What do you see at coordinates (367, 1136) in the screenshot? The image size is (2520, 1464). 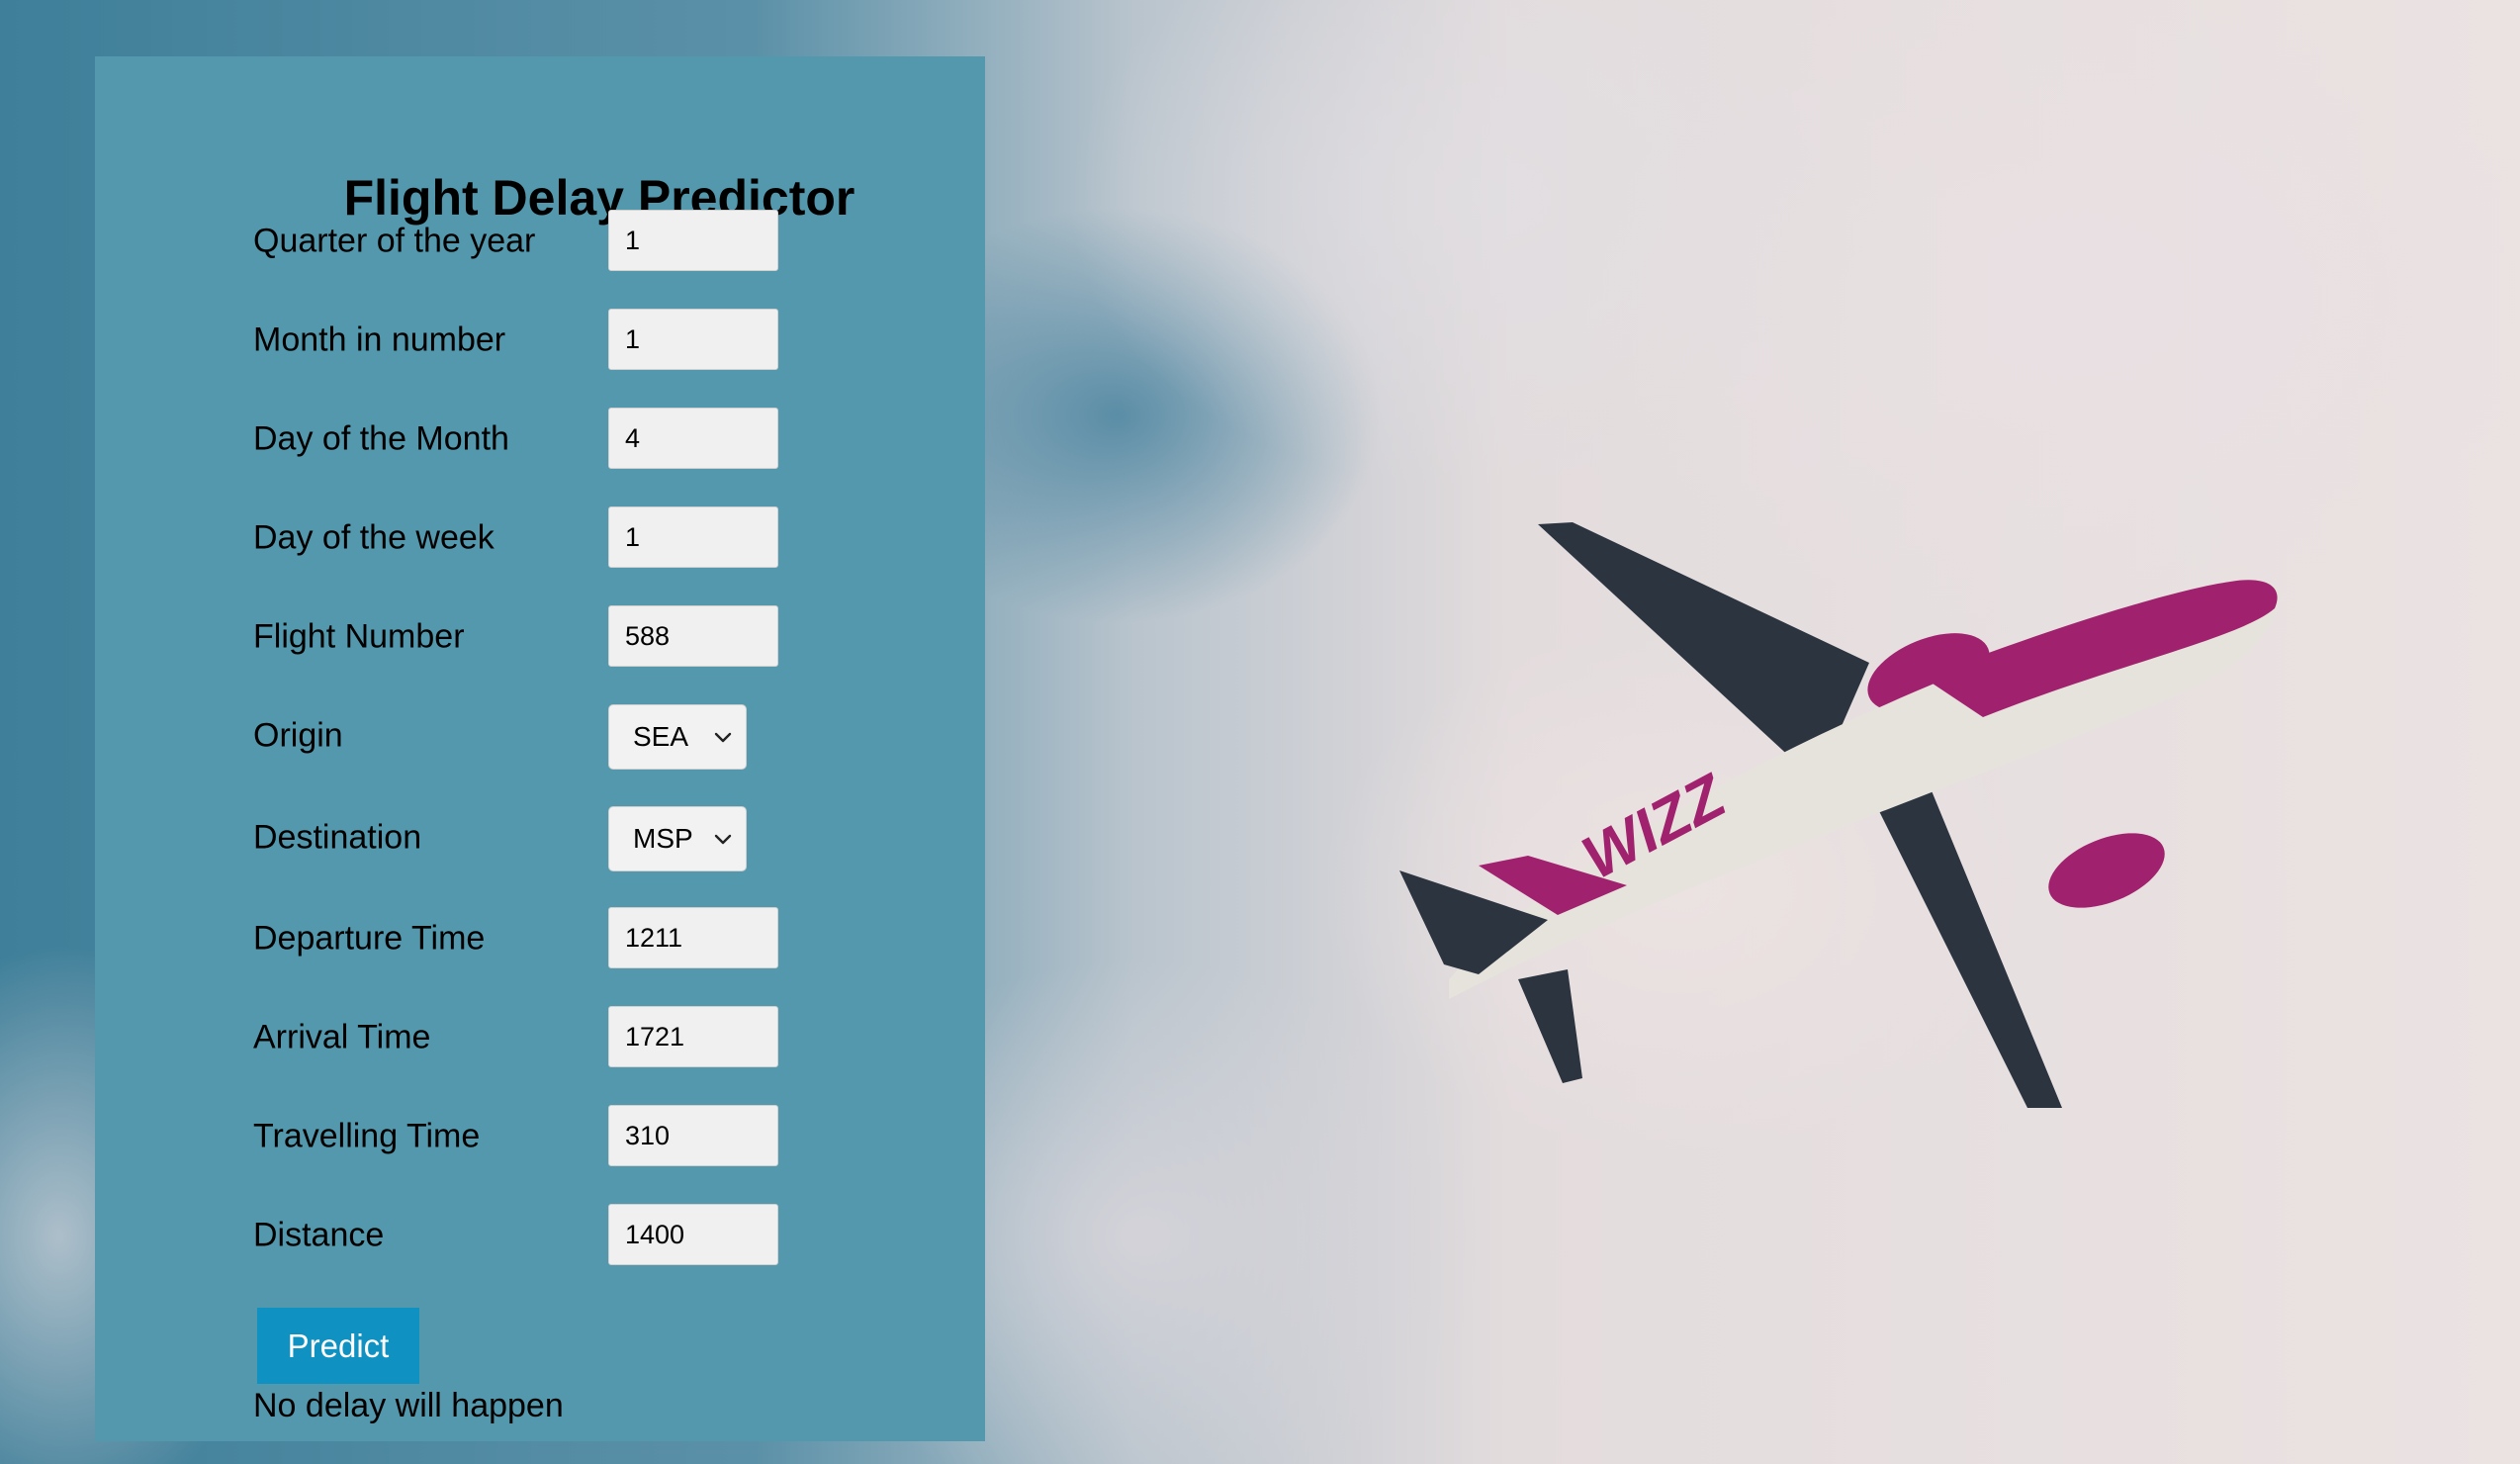 I see `travelling-time-label: Travelling Time` at bounding box center [367, 1136].